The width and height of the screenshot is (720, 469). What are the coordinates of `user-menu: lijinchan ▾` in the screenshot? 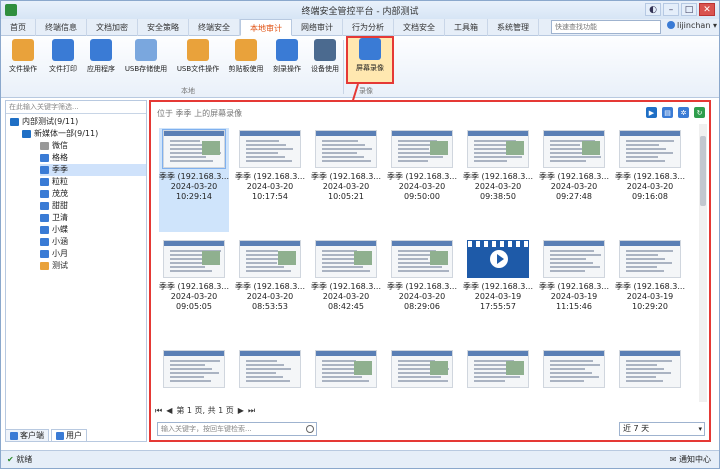 It's located at (692, 25).